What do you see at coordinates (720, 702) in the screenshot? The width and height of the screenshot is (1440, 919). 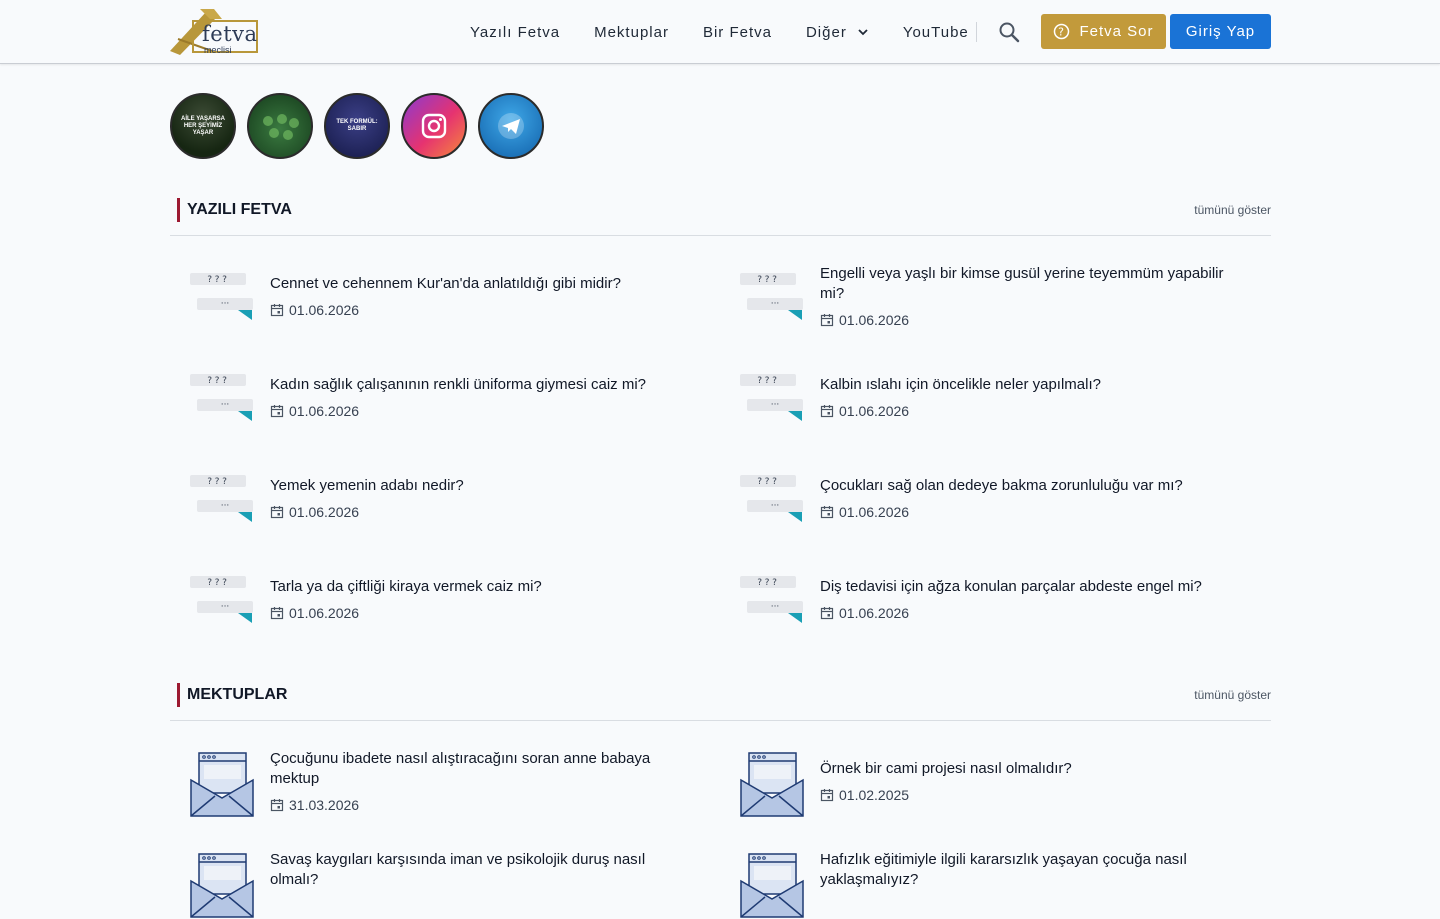 I see `section-mektuplar-header: MEKTUPLAR tümünü göster` at bounding box center [720, 702].